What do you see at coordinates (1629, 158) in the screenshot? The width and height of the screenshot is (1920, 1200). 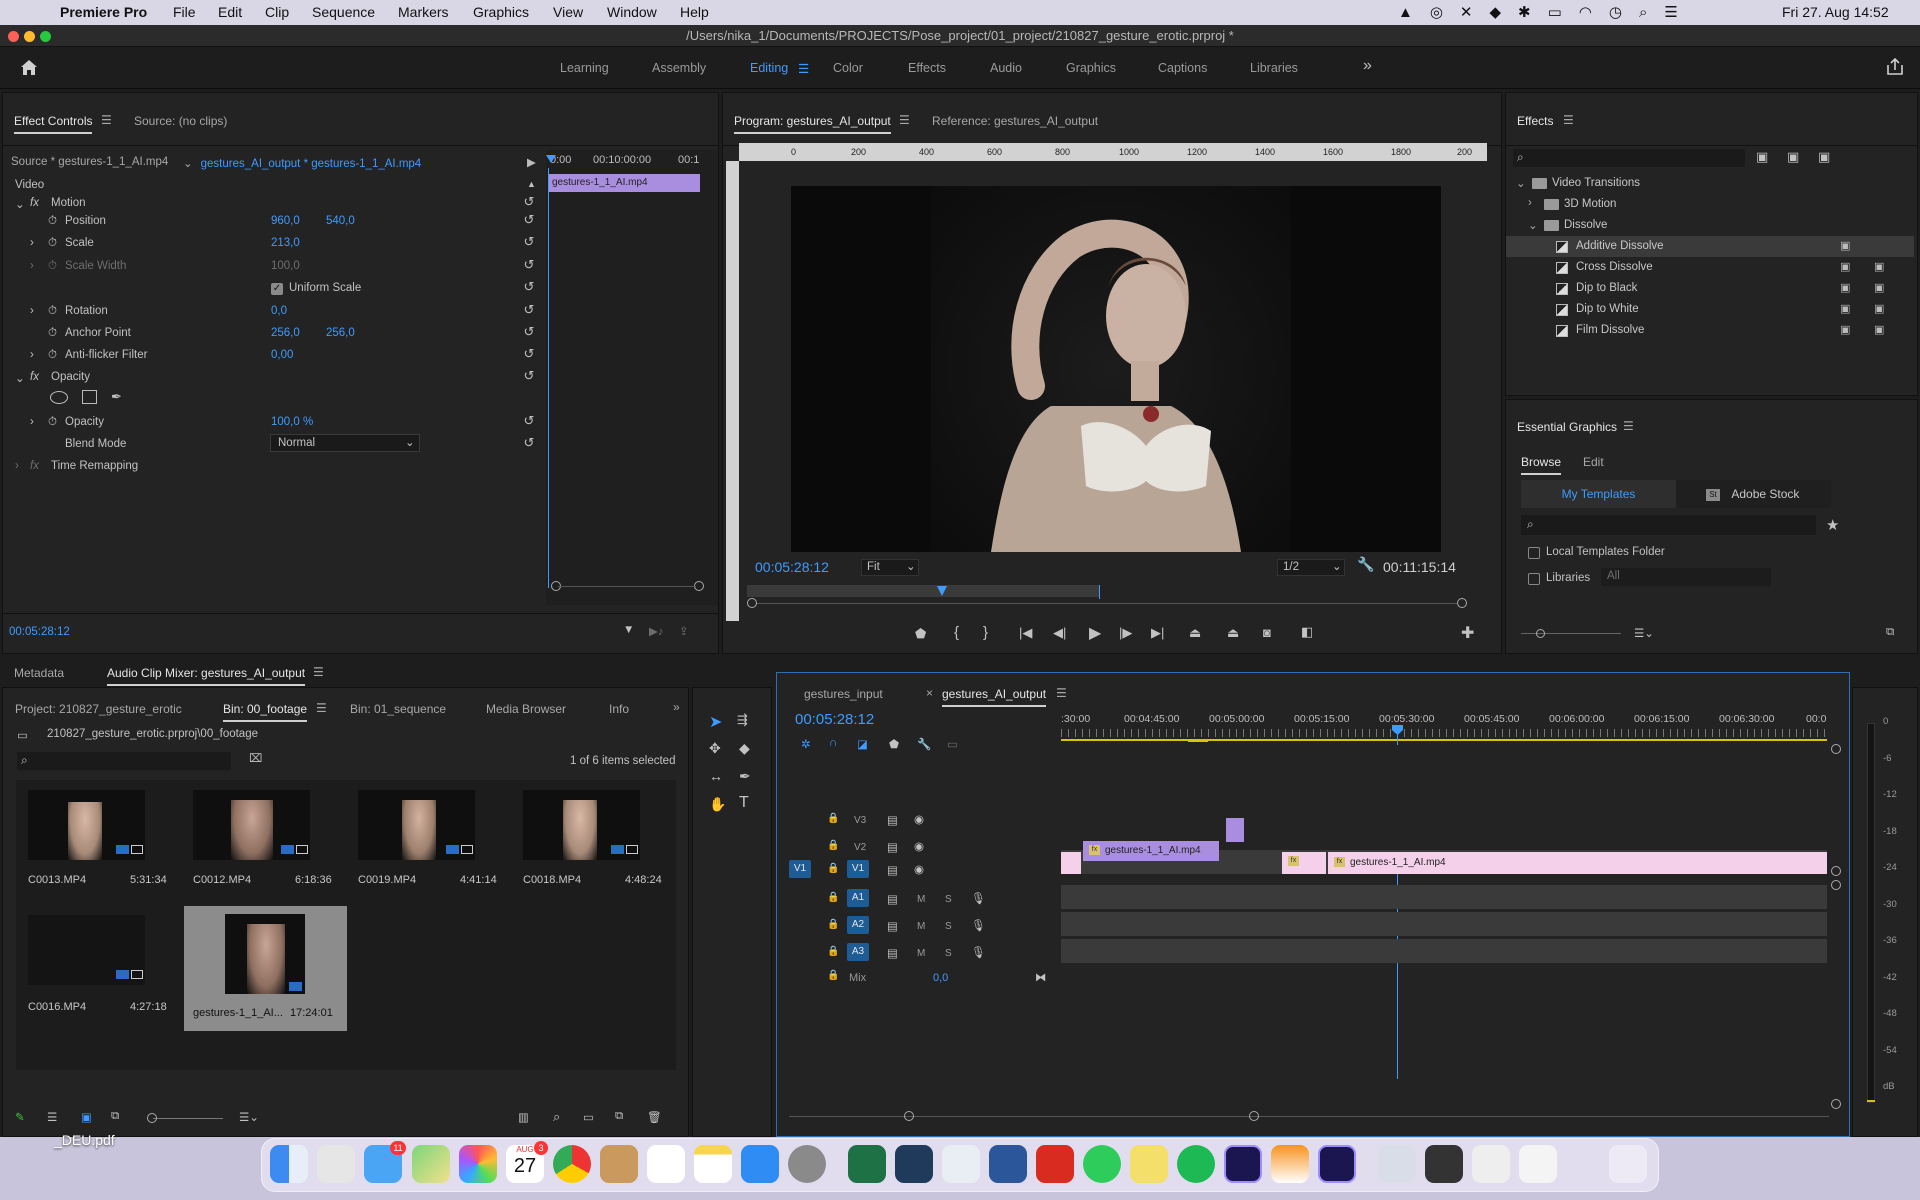 I see `effects-search-input: ⌕` at bounding box center [1629, 158].